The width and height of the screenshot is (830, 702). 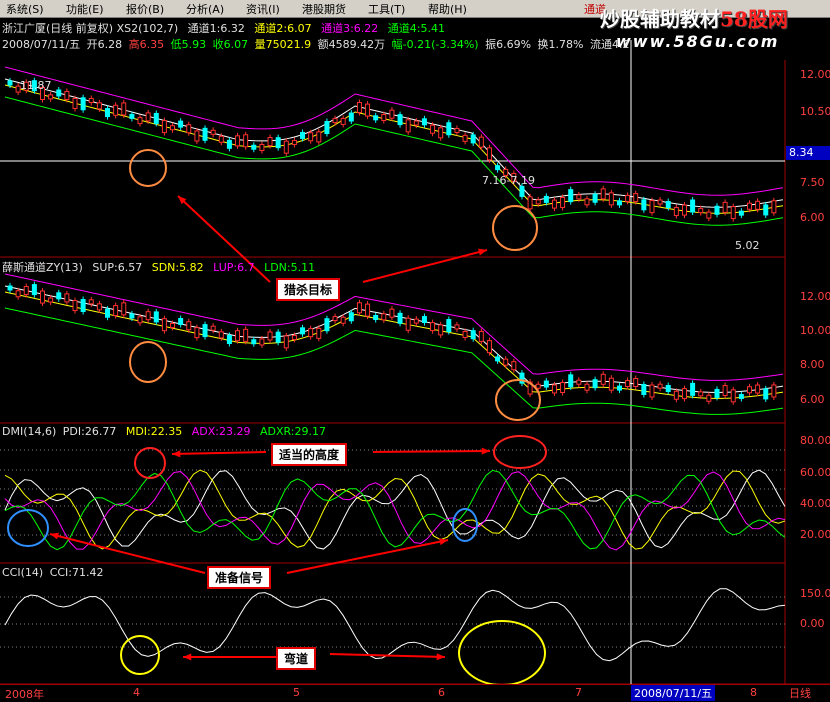 I want to click on annotation-arrowhead, so click(x=187, y=657).